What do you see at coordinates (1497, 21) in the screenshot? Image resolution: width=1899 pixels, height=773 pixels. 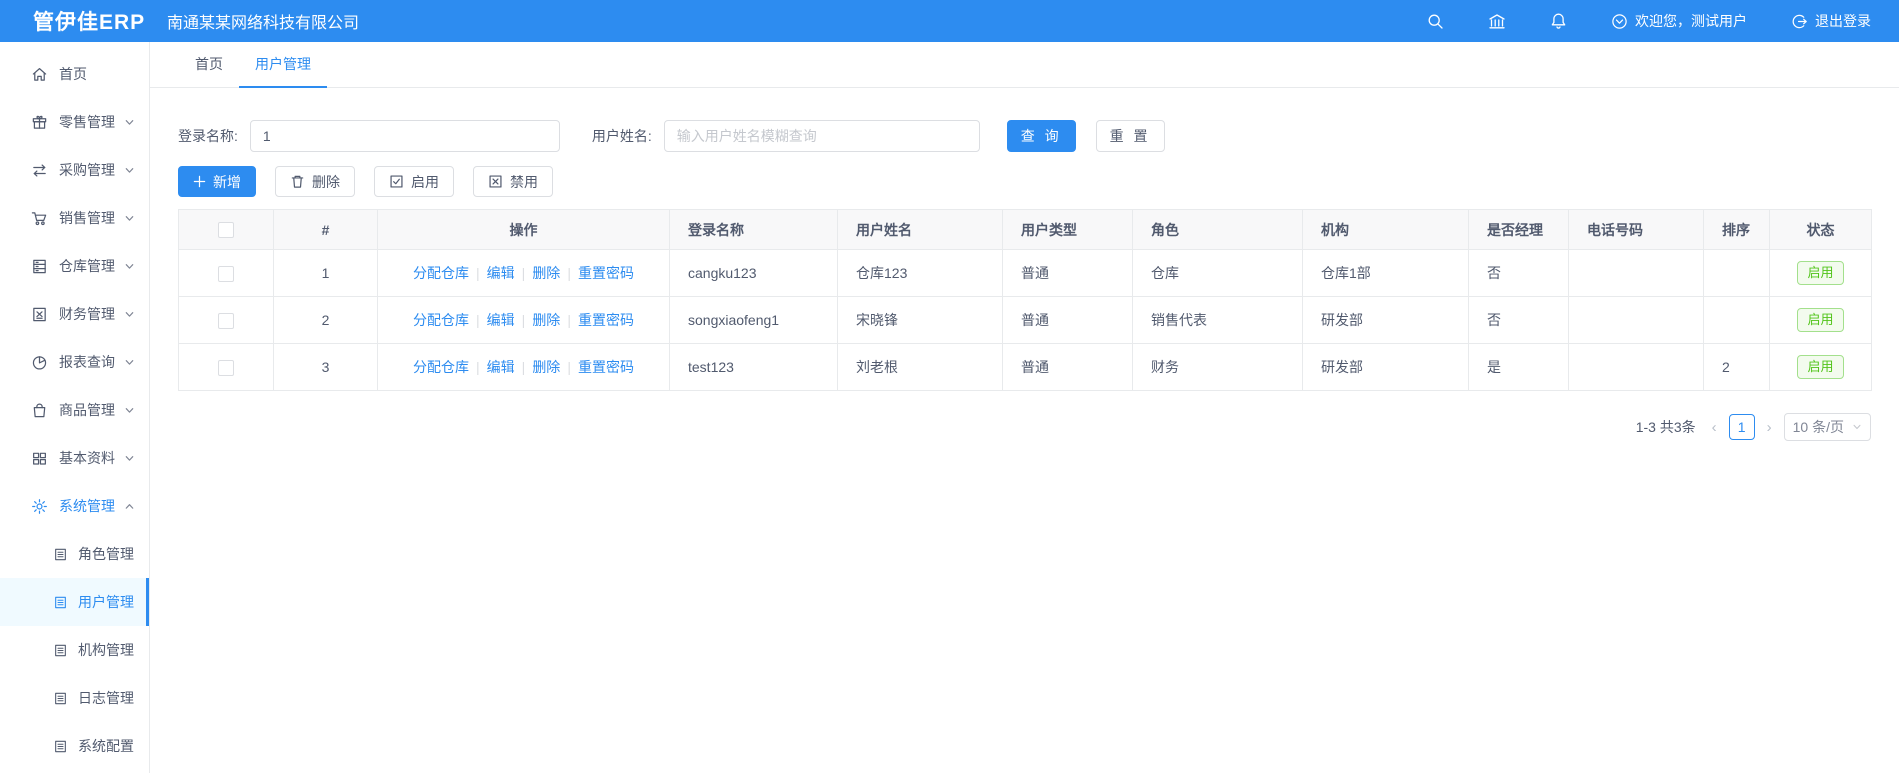 I see `bank-icon` at bounding box center [1497, 21].